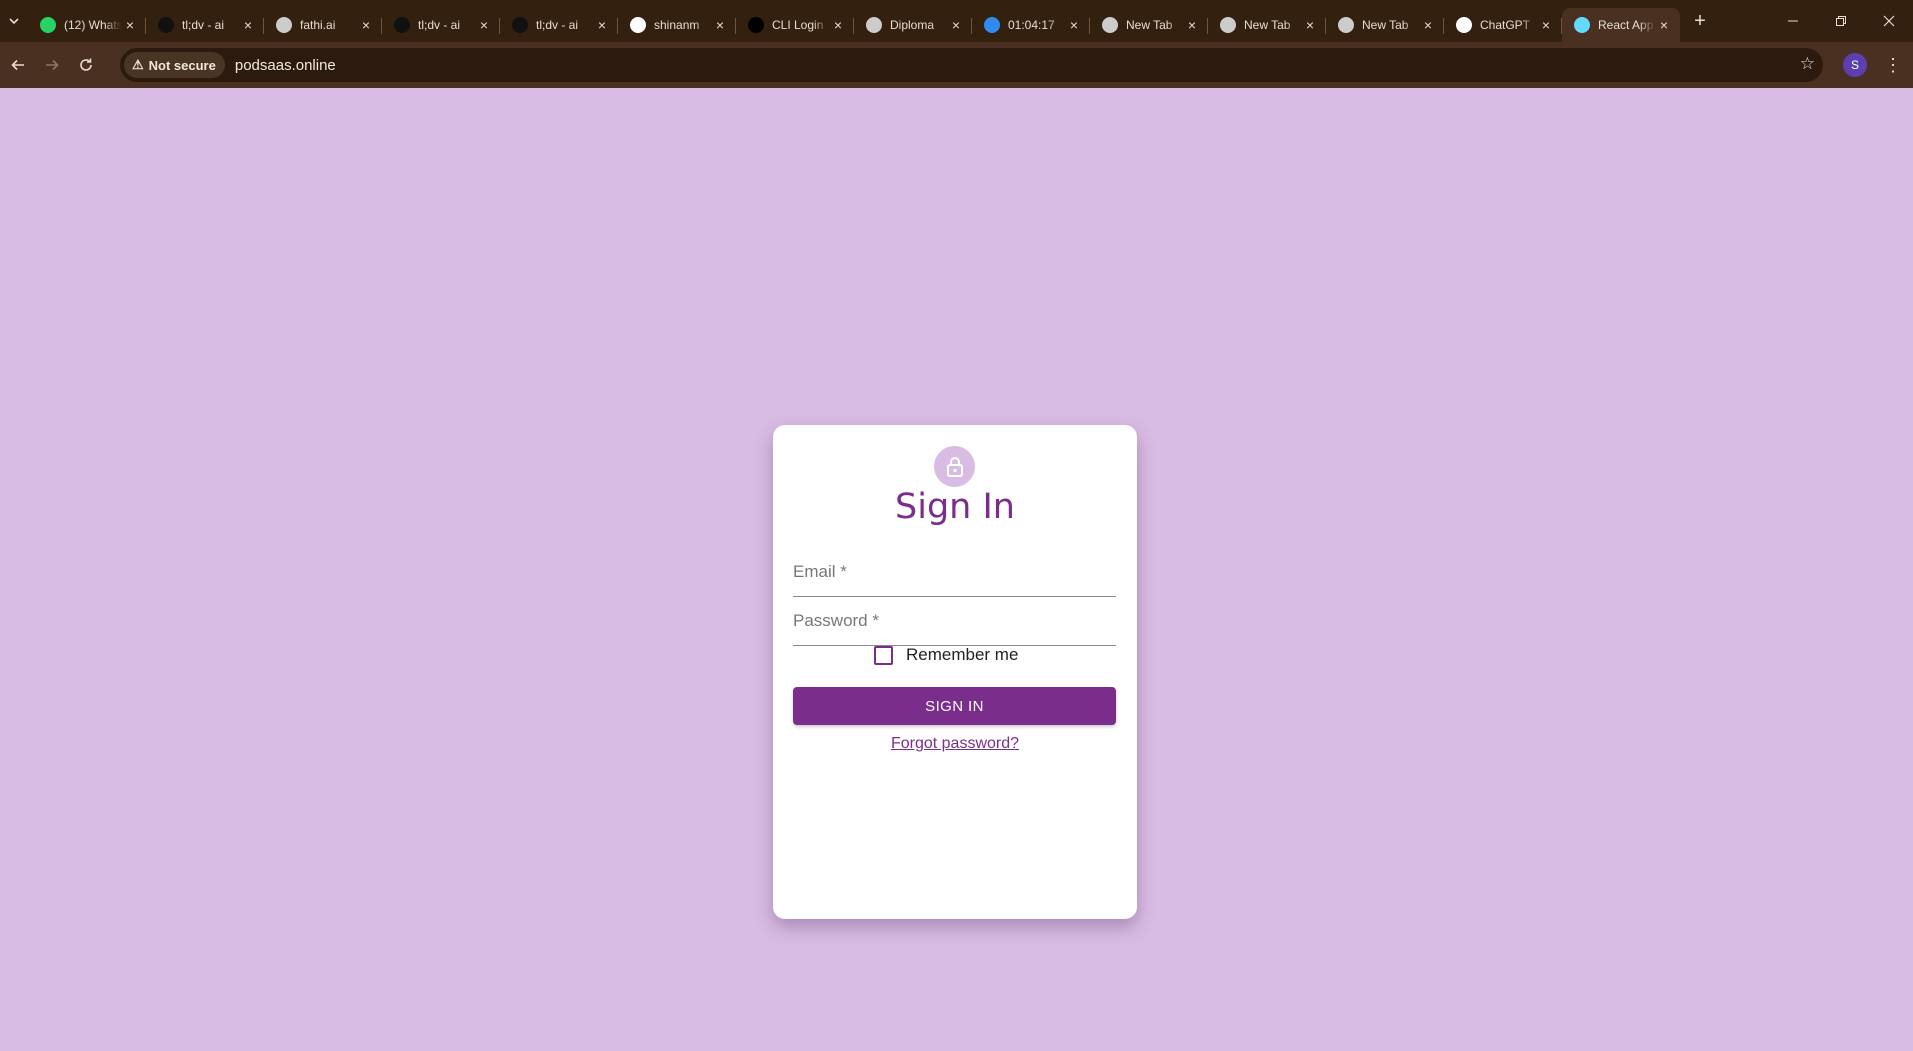 This screenshot has width=1913, height=1051. What do you see at coordinates (798, 25) in the screenshot?
I see `tab-title: CLI Login` at bounding box center [798, 25].